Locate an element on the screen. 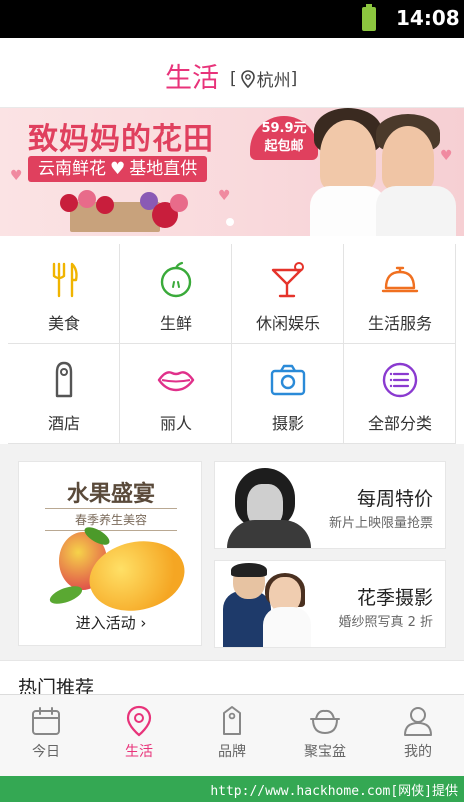  category-label: 摄影 is located at coordinates (287, 423).